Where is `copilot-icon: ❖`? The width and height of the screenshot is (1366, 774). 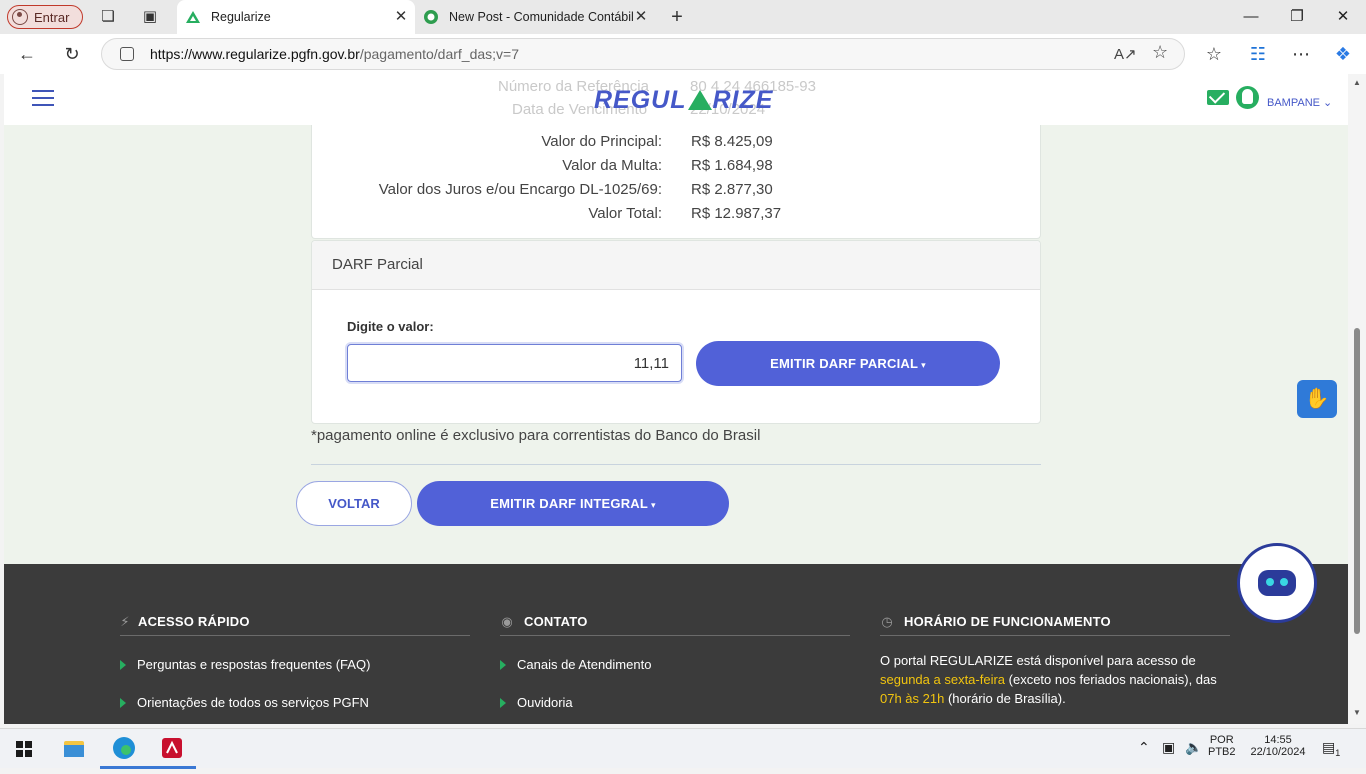 copilot-icon: ❖ is located at coordinates (1343, 54).